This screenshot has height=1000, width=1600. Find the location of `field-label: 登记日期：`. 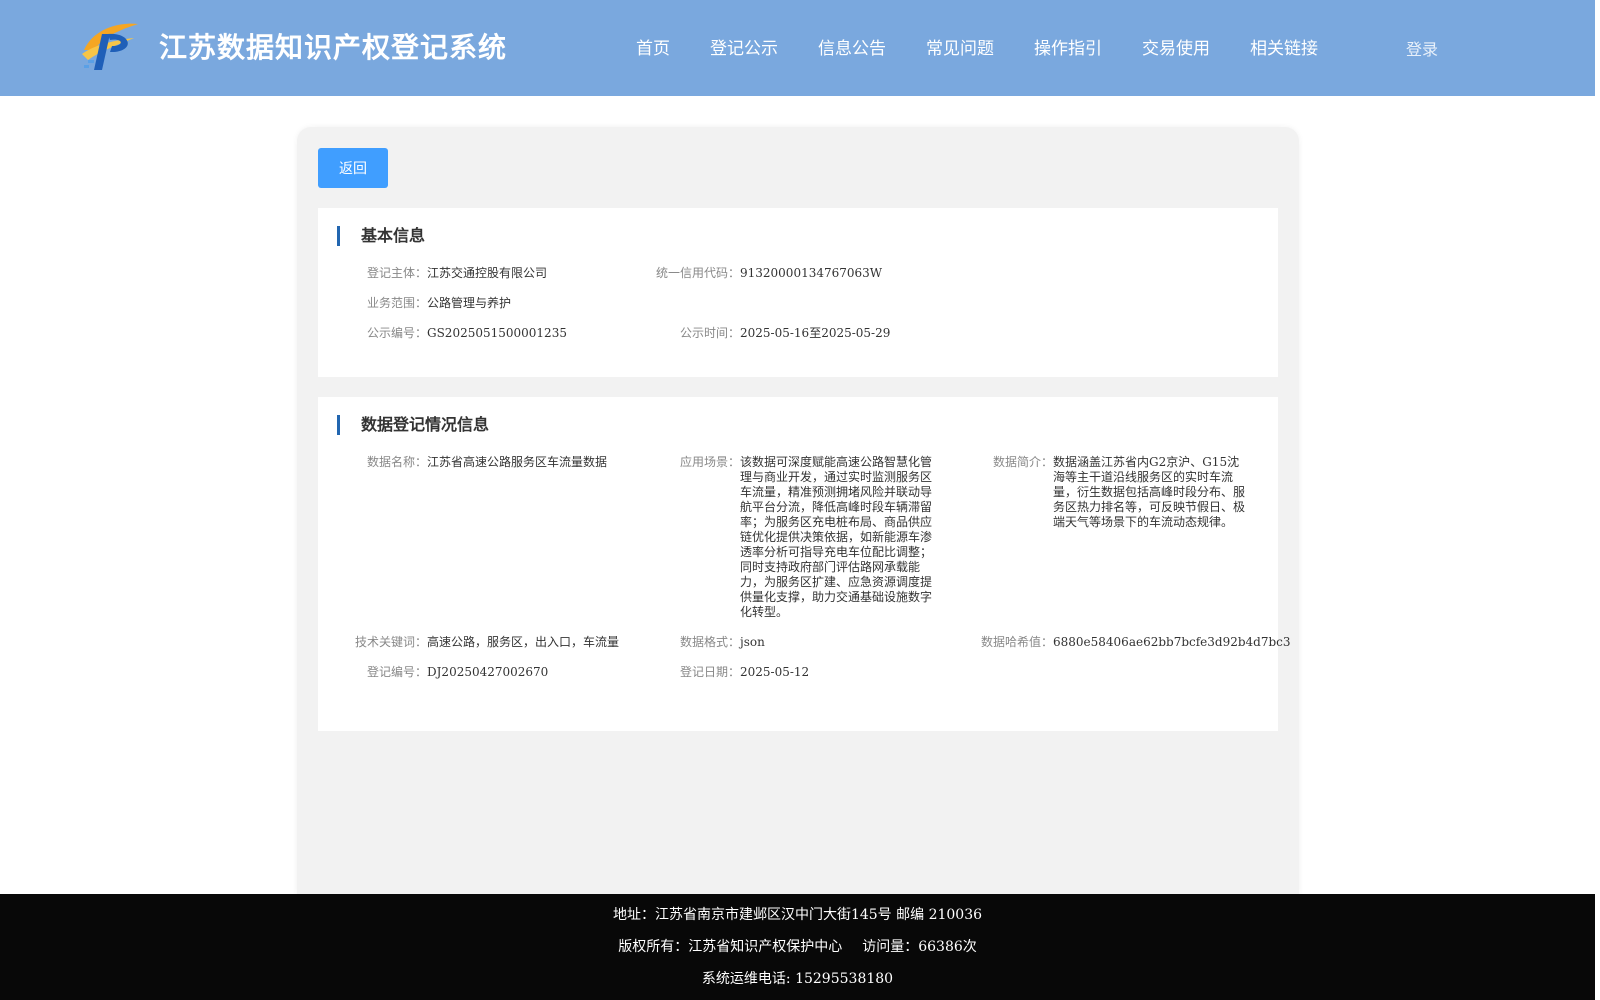

field-label: 登记日期： is located at coordinates (709, 672).